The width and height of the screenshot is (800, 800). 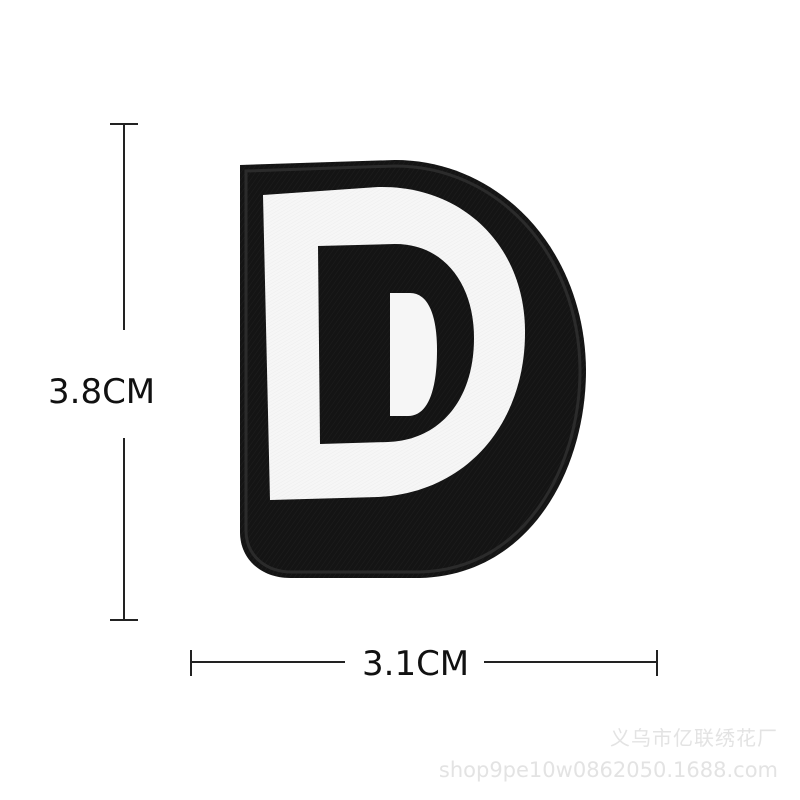 What do you see at coordinates (694, 738) in the screenshot?
I see `watermark-company-name: 义乌市亿联绣花厂` at bounding box center [694, 738].